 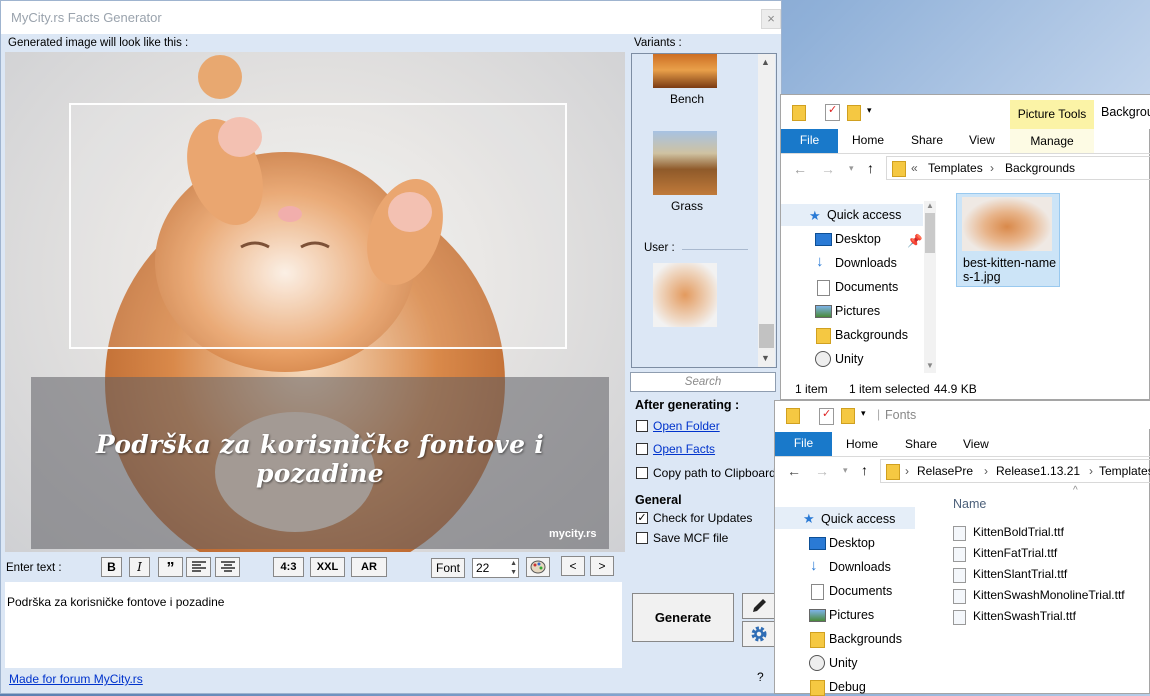 What do you see at coordinates (758, 634) in the screenshot?
I see `settings-button` at bounding box center [758, 634].